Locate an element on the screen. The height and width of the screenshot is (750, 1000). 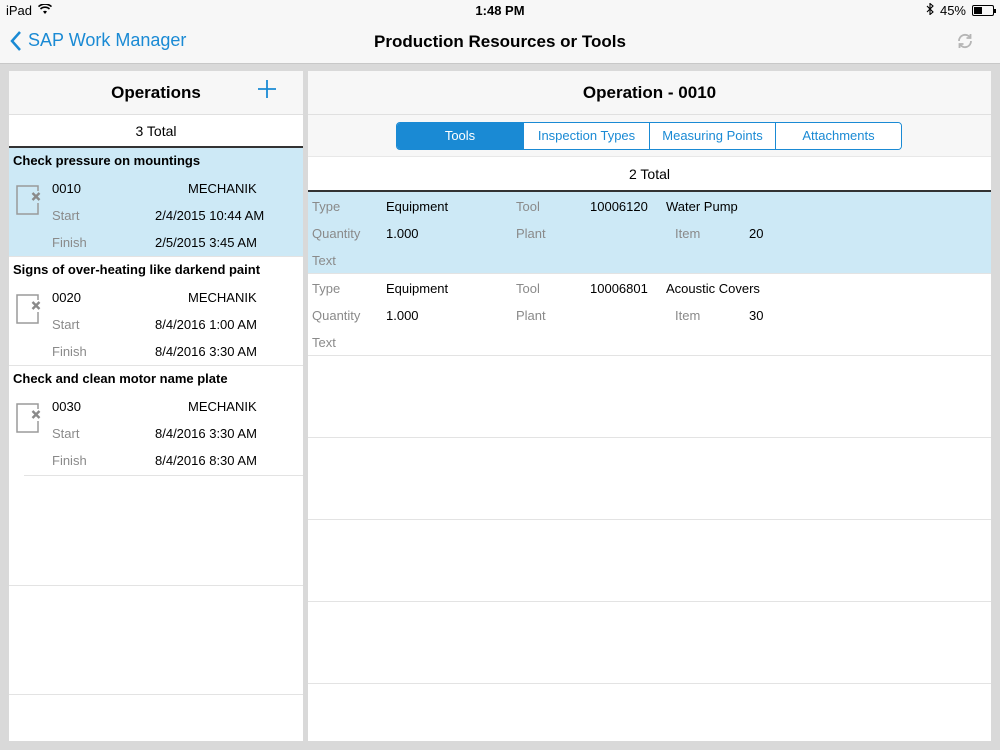
operation-detail-header: Operation - 0010 is located at coordinates (649, 93).